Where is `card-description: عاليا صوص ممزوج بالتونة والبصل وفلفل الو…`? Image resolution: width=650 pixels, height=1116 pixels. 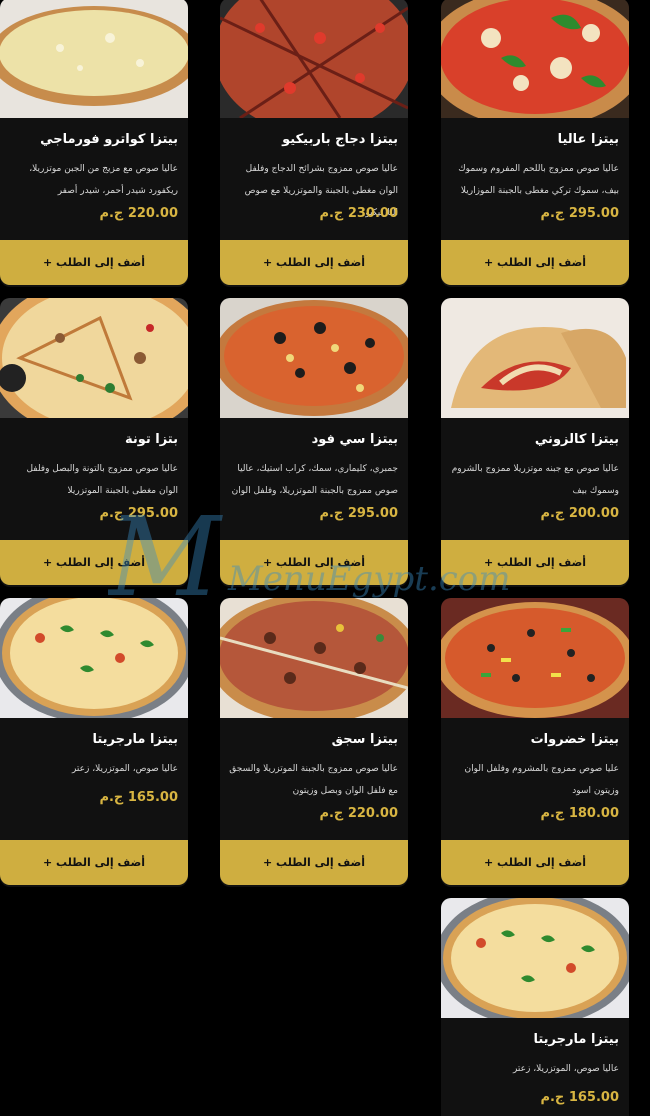
card-description: عاليا صوص ممزوج بالتونة والبصل وفلفل الو… is located at coordinates (102, 480).